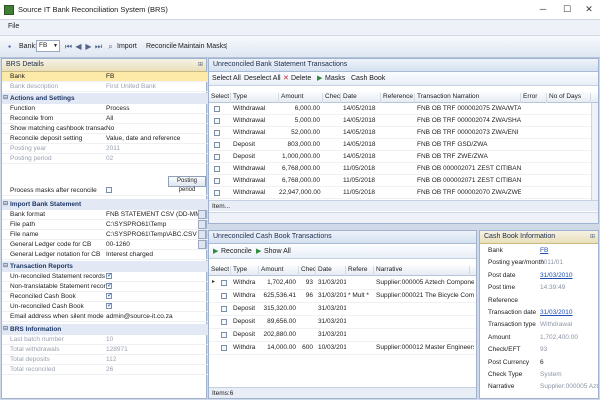  Describe the element at coordinates (68, 46) in the screenshot. I see `first-record-icon: ⏮` at that location.